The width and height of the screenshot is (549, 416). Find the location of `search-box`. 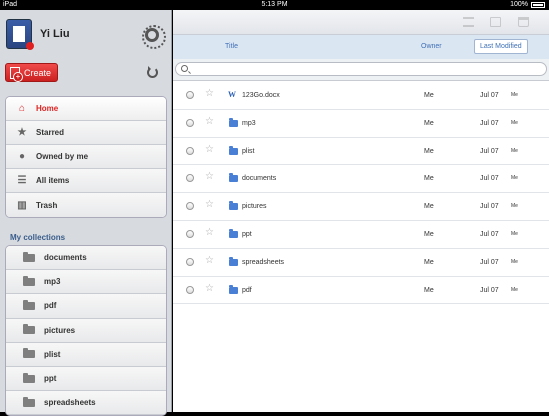

search-box is located at coordinates (361, 69).